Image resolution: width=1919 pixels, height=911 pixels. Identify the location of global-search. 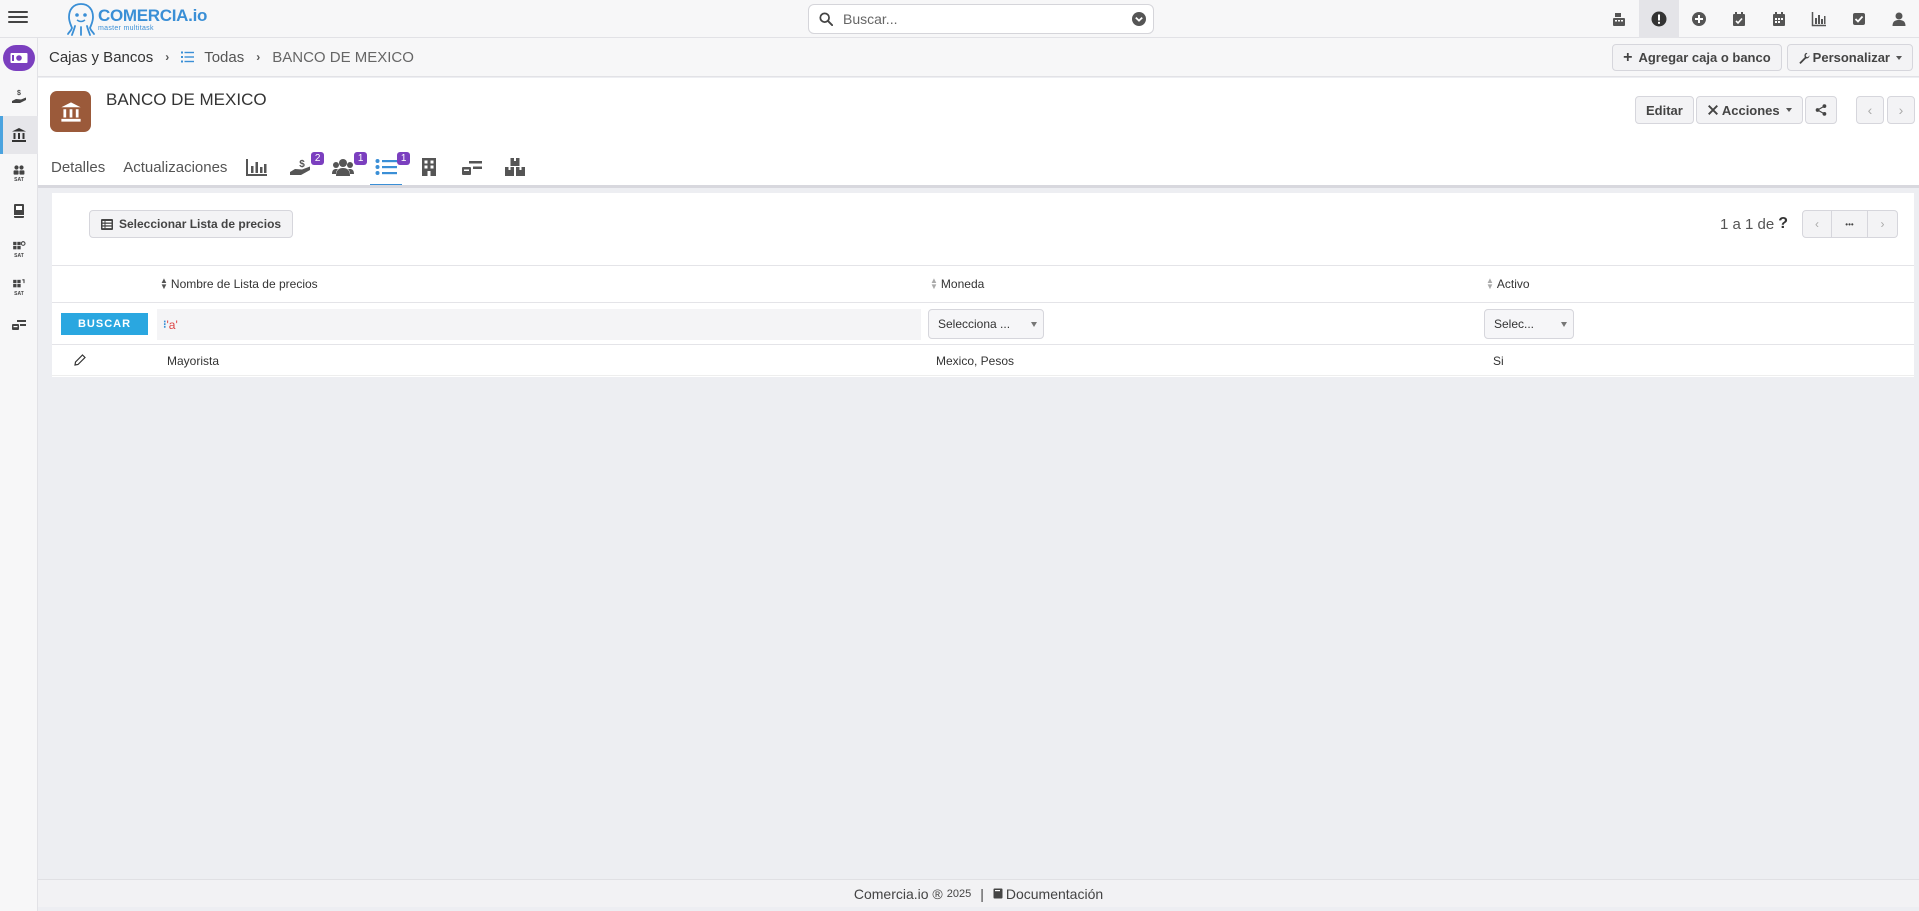
(981, 19).